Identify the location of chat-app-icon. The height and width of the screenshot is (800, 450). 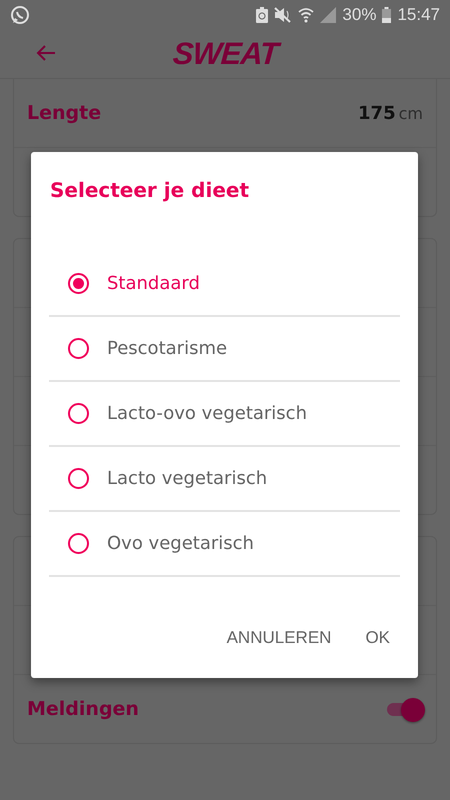
(20, 15).